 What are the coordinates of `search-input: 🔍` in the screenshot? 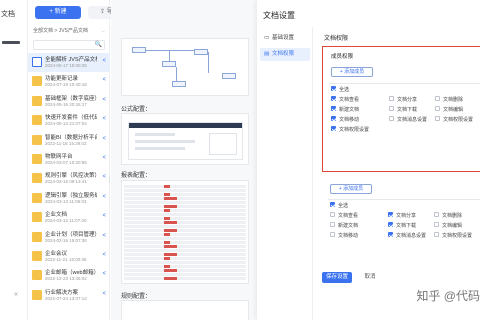 It's located at (69, 45).